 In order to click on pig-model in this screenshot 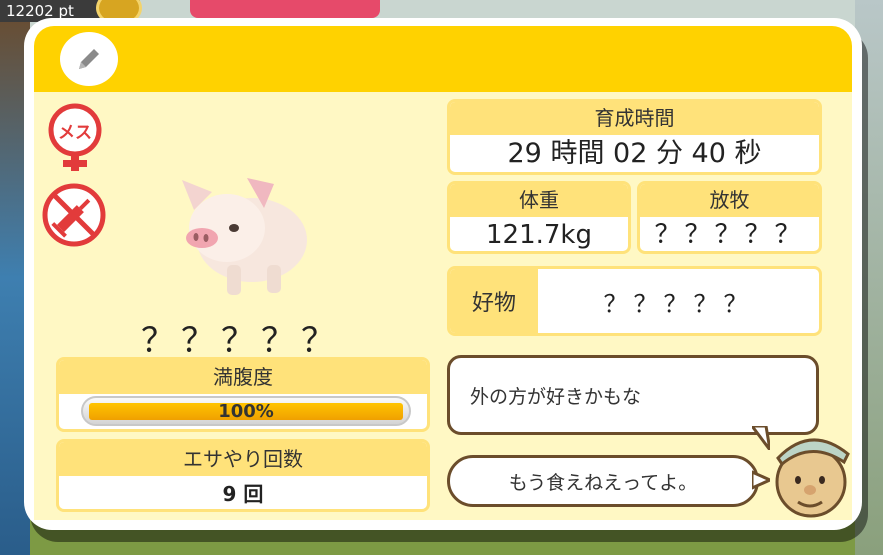, I will do `click(242, 235)`.